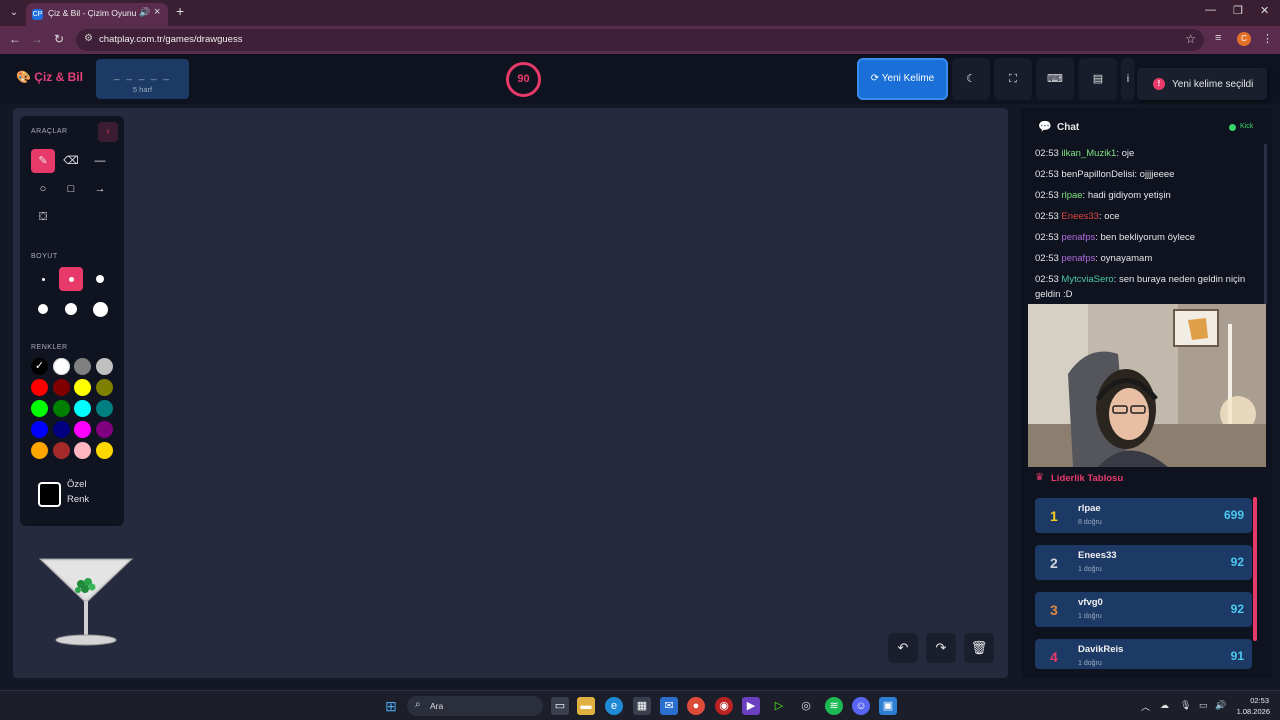 The height and width of the screenshot is (720, 1280). Describe the element at coordinates (144, 12) in the screenshot. I see `speaker-icon: 🔊` at that location.